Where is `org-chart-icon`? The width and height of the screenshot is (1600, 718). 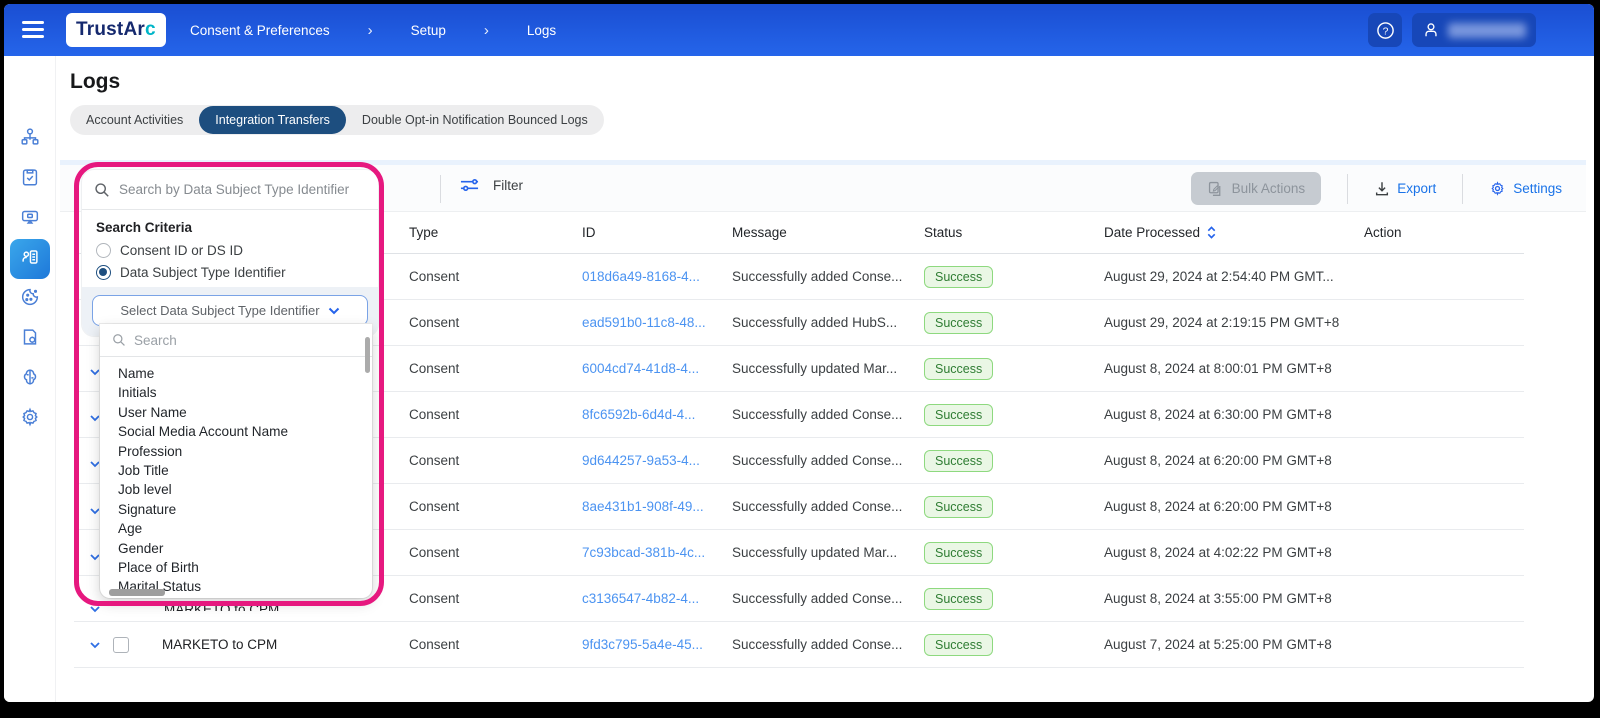
org-chart-icon is located at coordinates (30, 139).